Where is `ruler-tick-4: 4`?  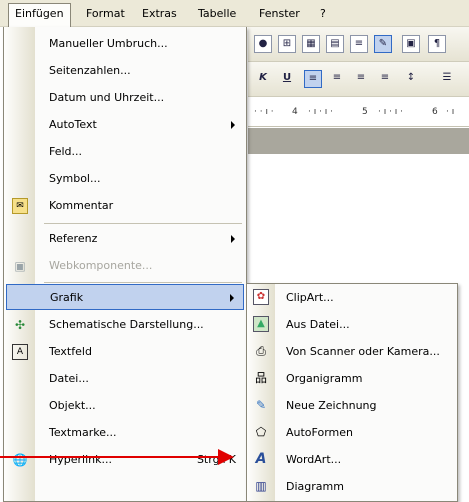
ruler-tick-4: 4 is located at coordinates (295, 112).